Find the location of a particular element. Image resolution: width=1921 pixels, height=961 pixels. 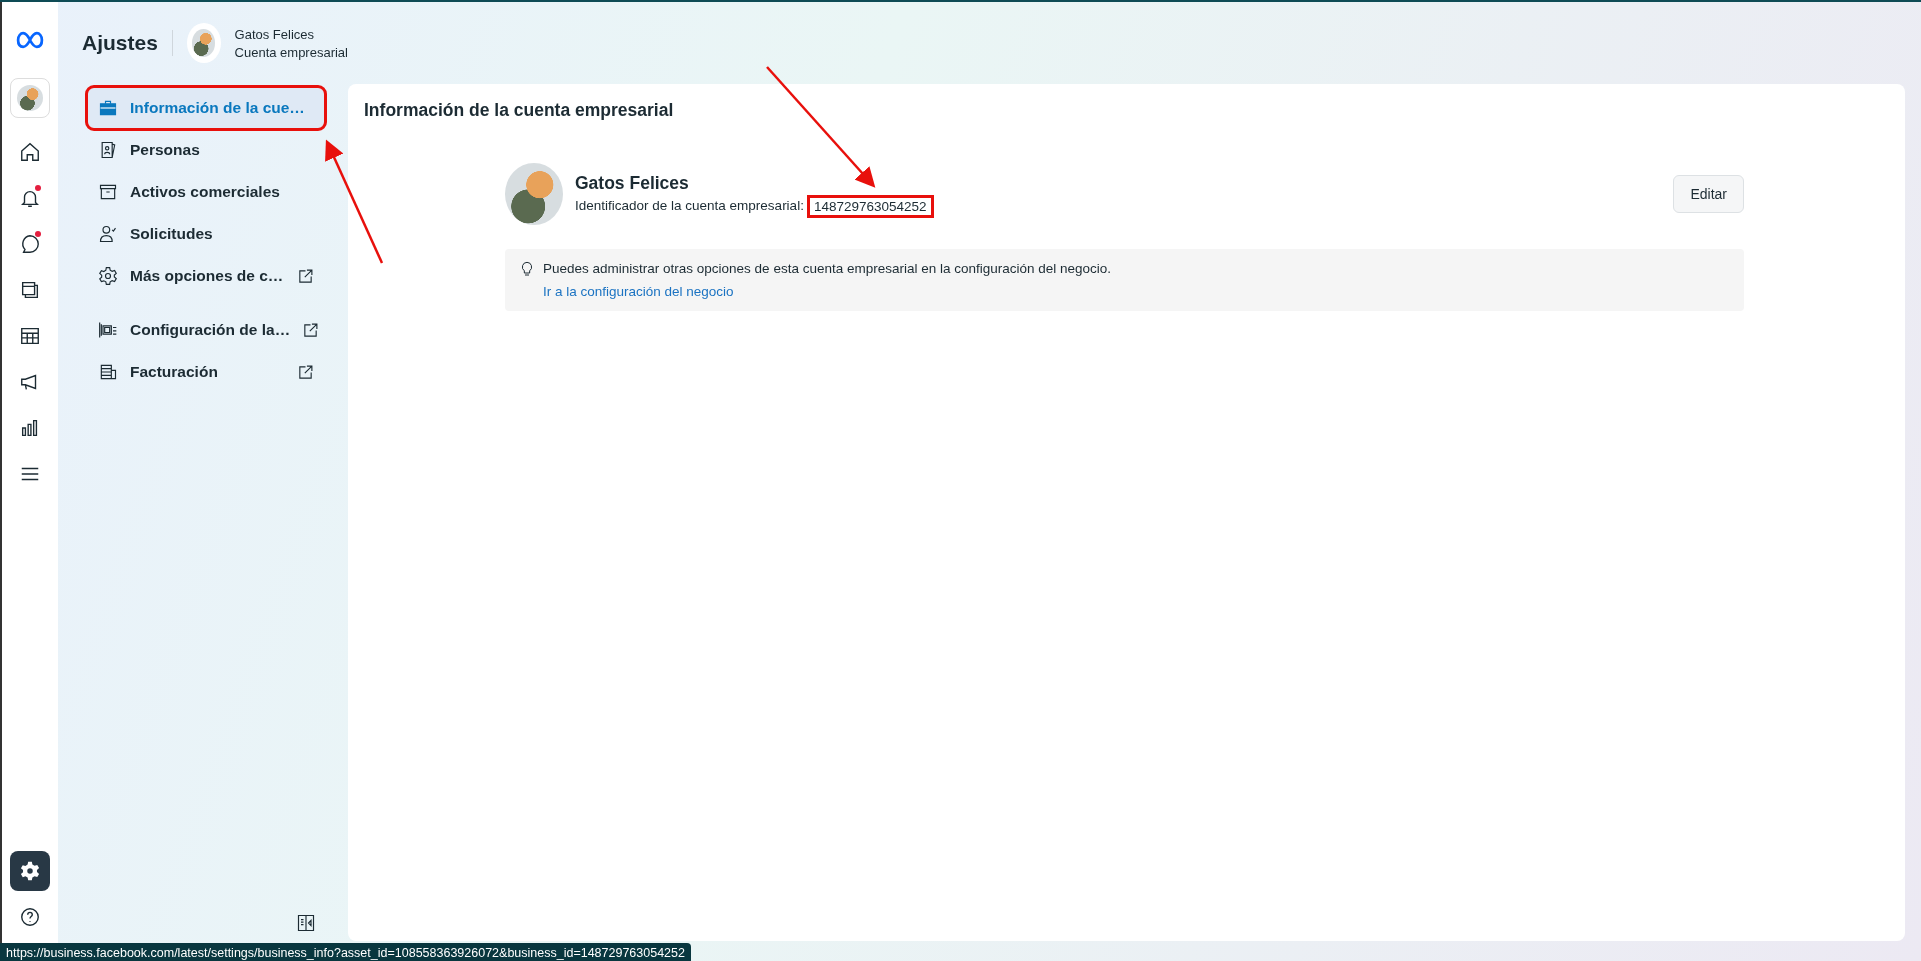

settings-icon is located at coordinates (30, 871).